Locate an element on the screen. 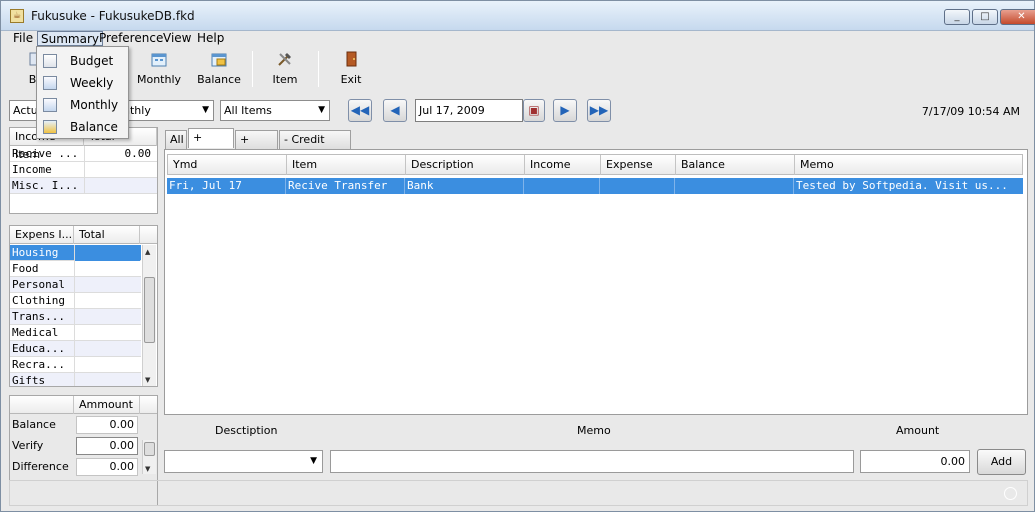  right-arrow-icon: ▶ is located at coordinates (565, 110).